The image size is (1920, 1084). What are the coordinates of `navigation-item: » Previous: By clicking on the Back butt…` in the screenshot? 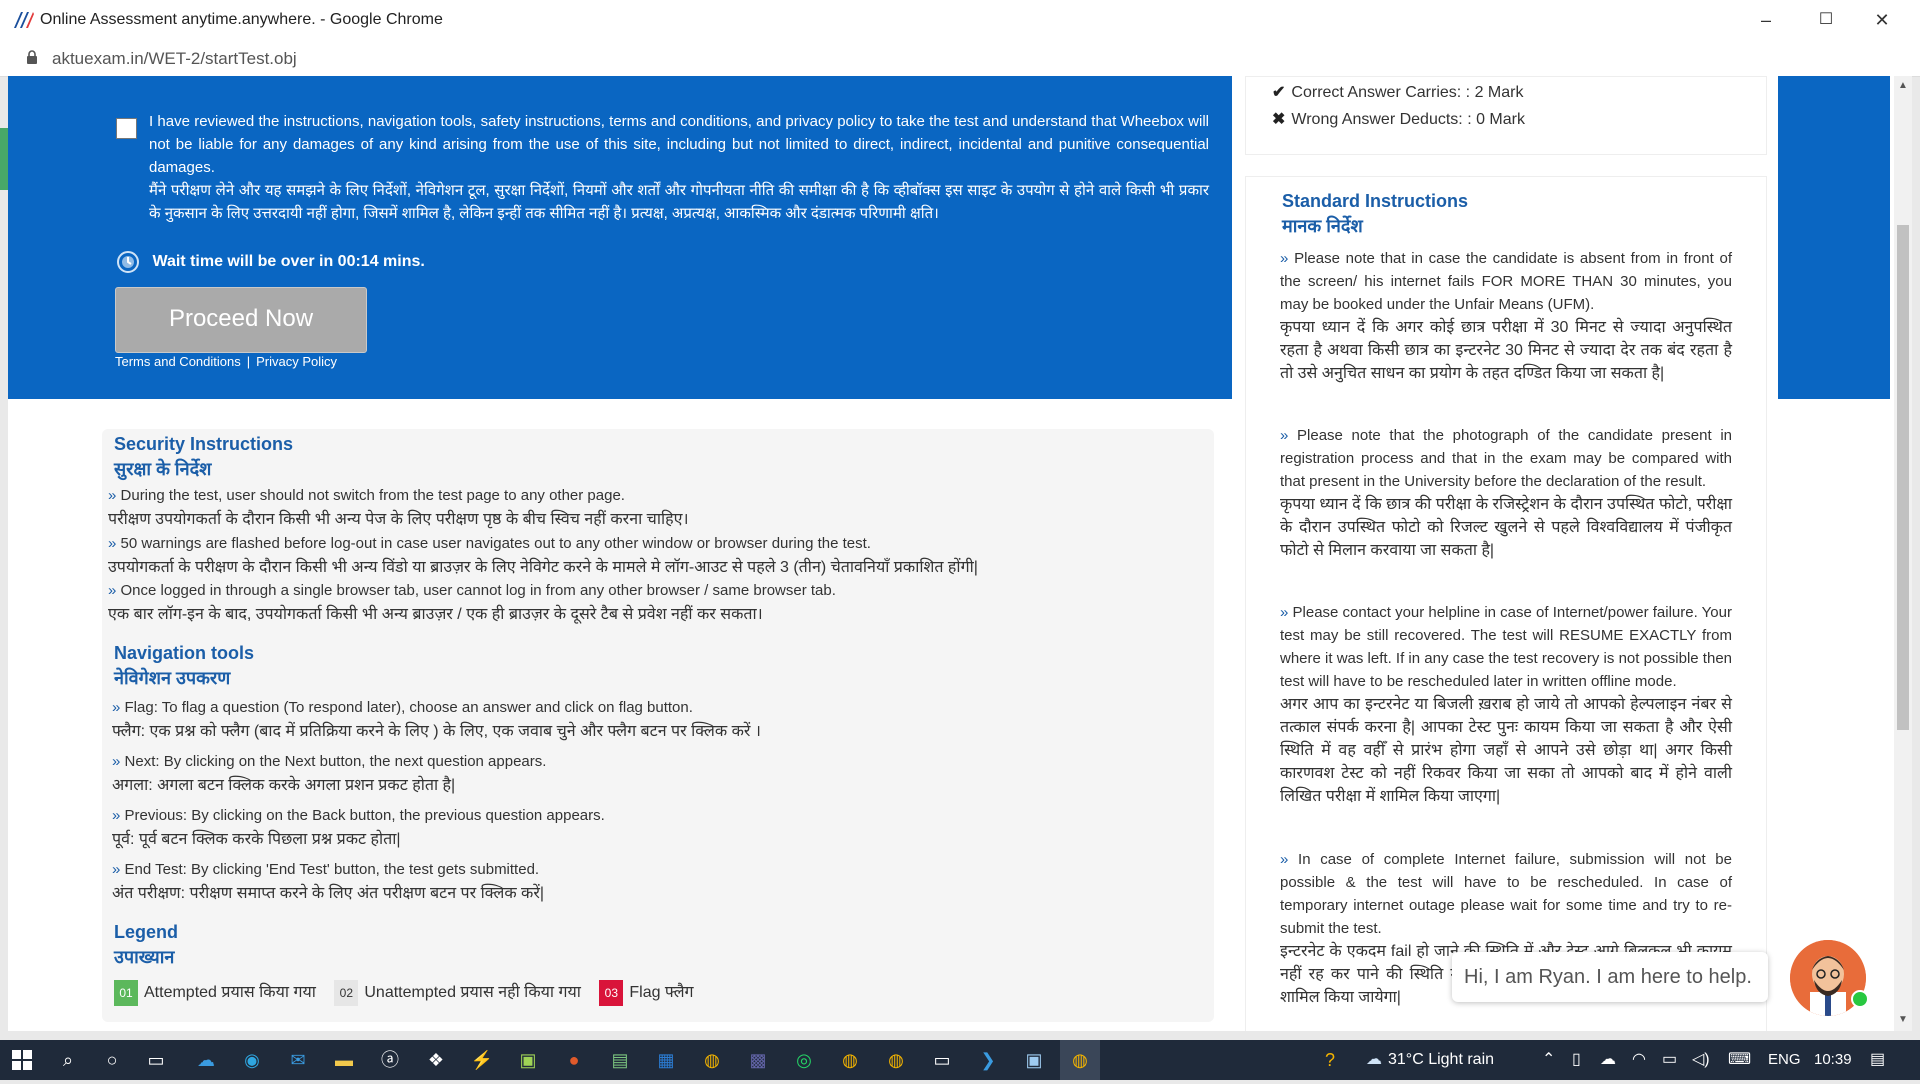 It's located at (662, 828).